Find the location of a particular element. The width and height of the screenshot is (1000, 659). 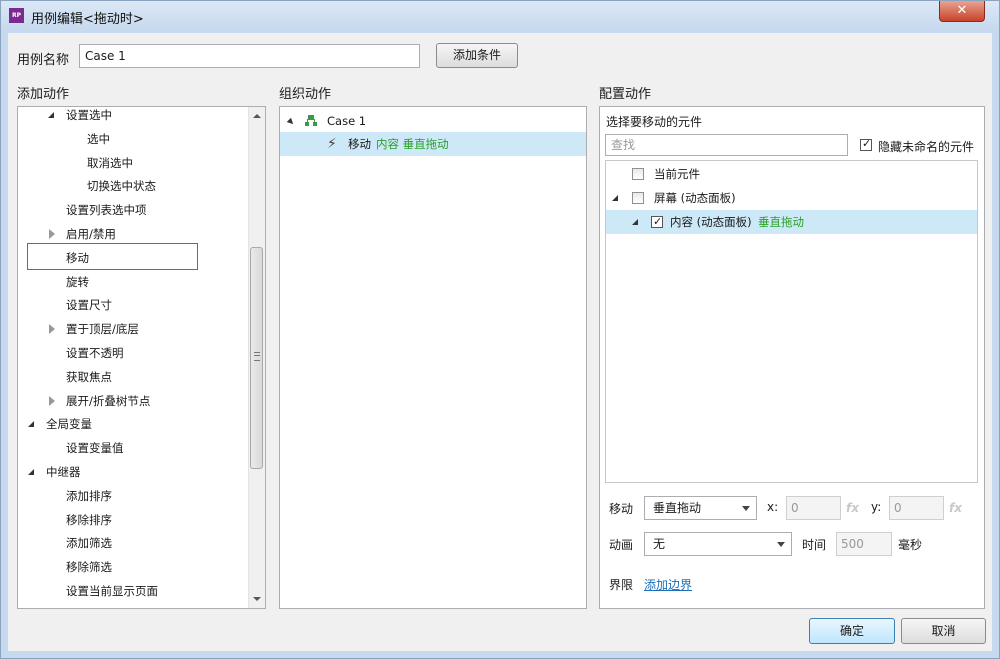

action-item: 添加筛选 is located at coordinates (141, 543).